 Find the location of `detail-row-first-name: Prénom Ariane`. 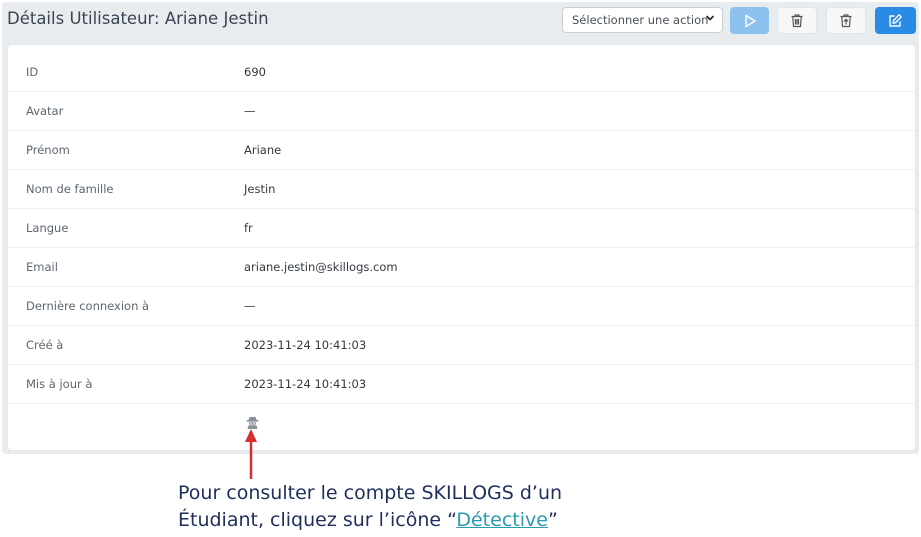

detail-row-first-name: Prénom Ariane is located at coordinates (461, 150).